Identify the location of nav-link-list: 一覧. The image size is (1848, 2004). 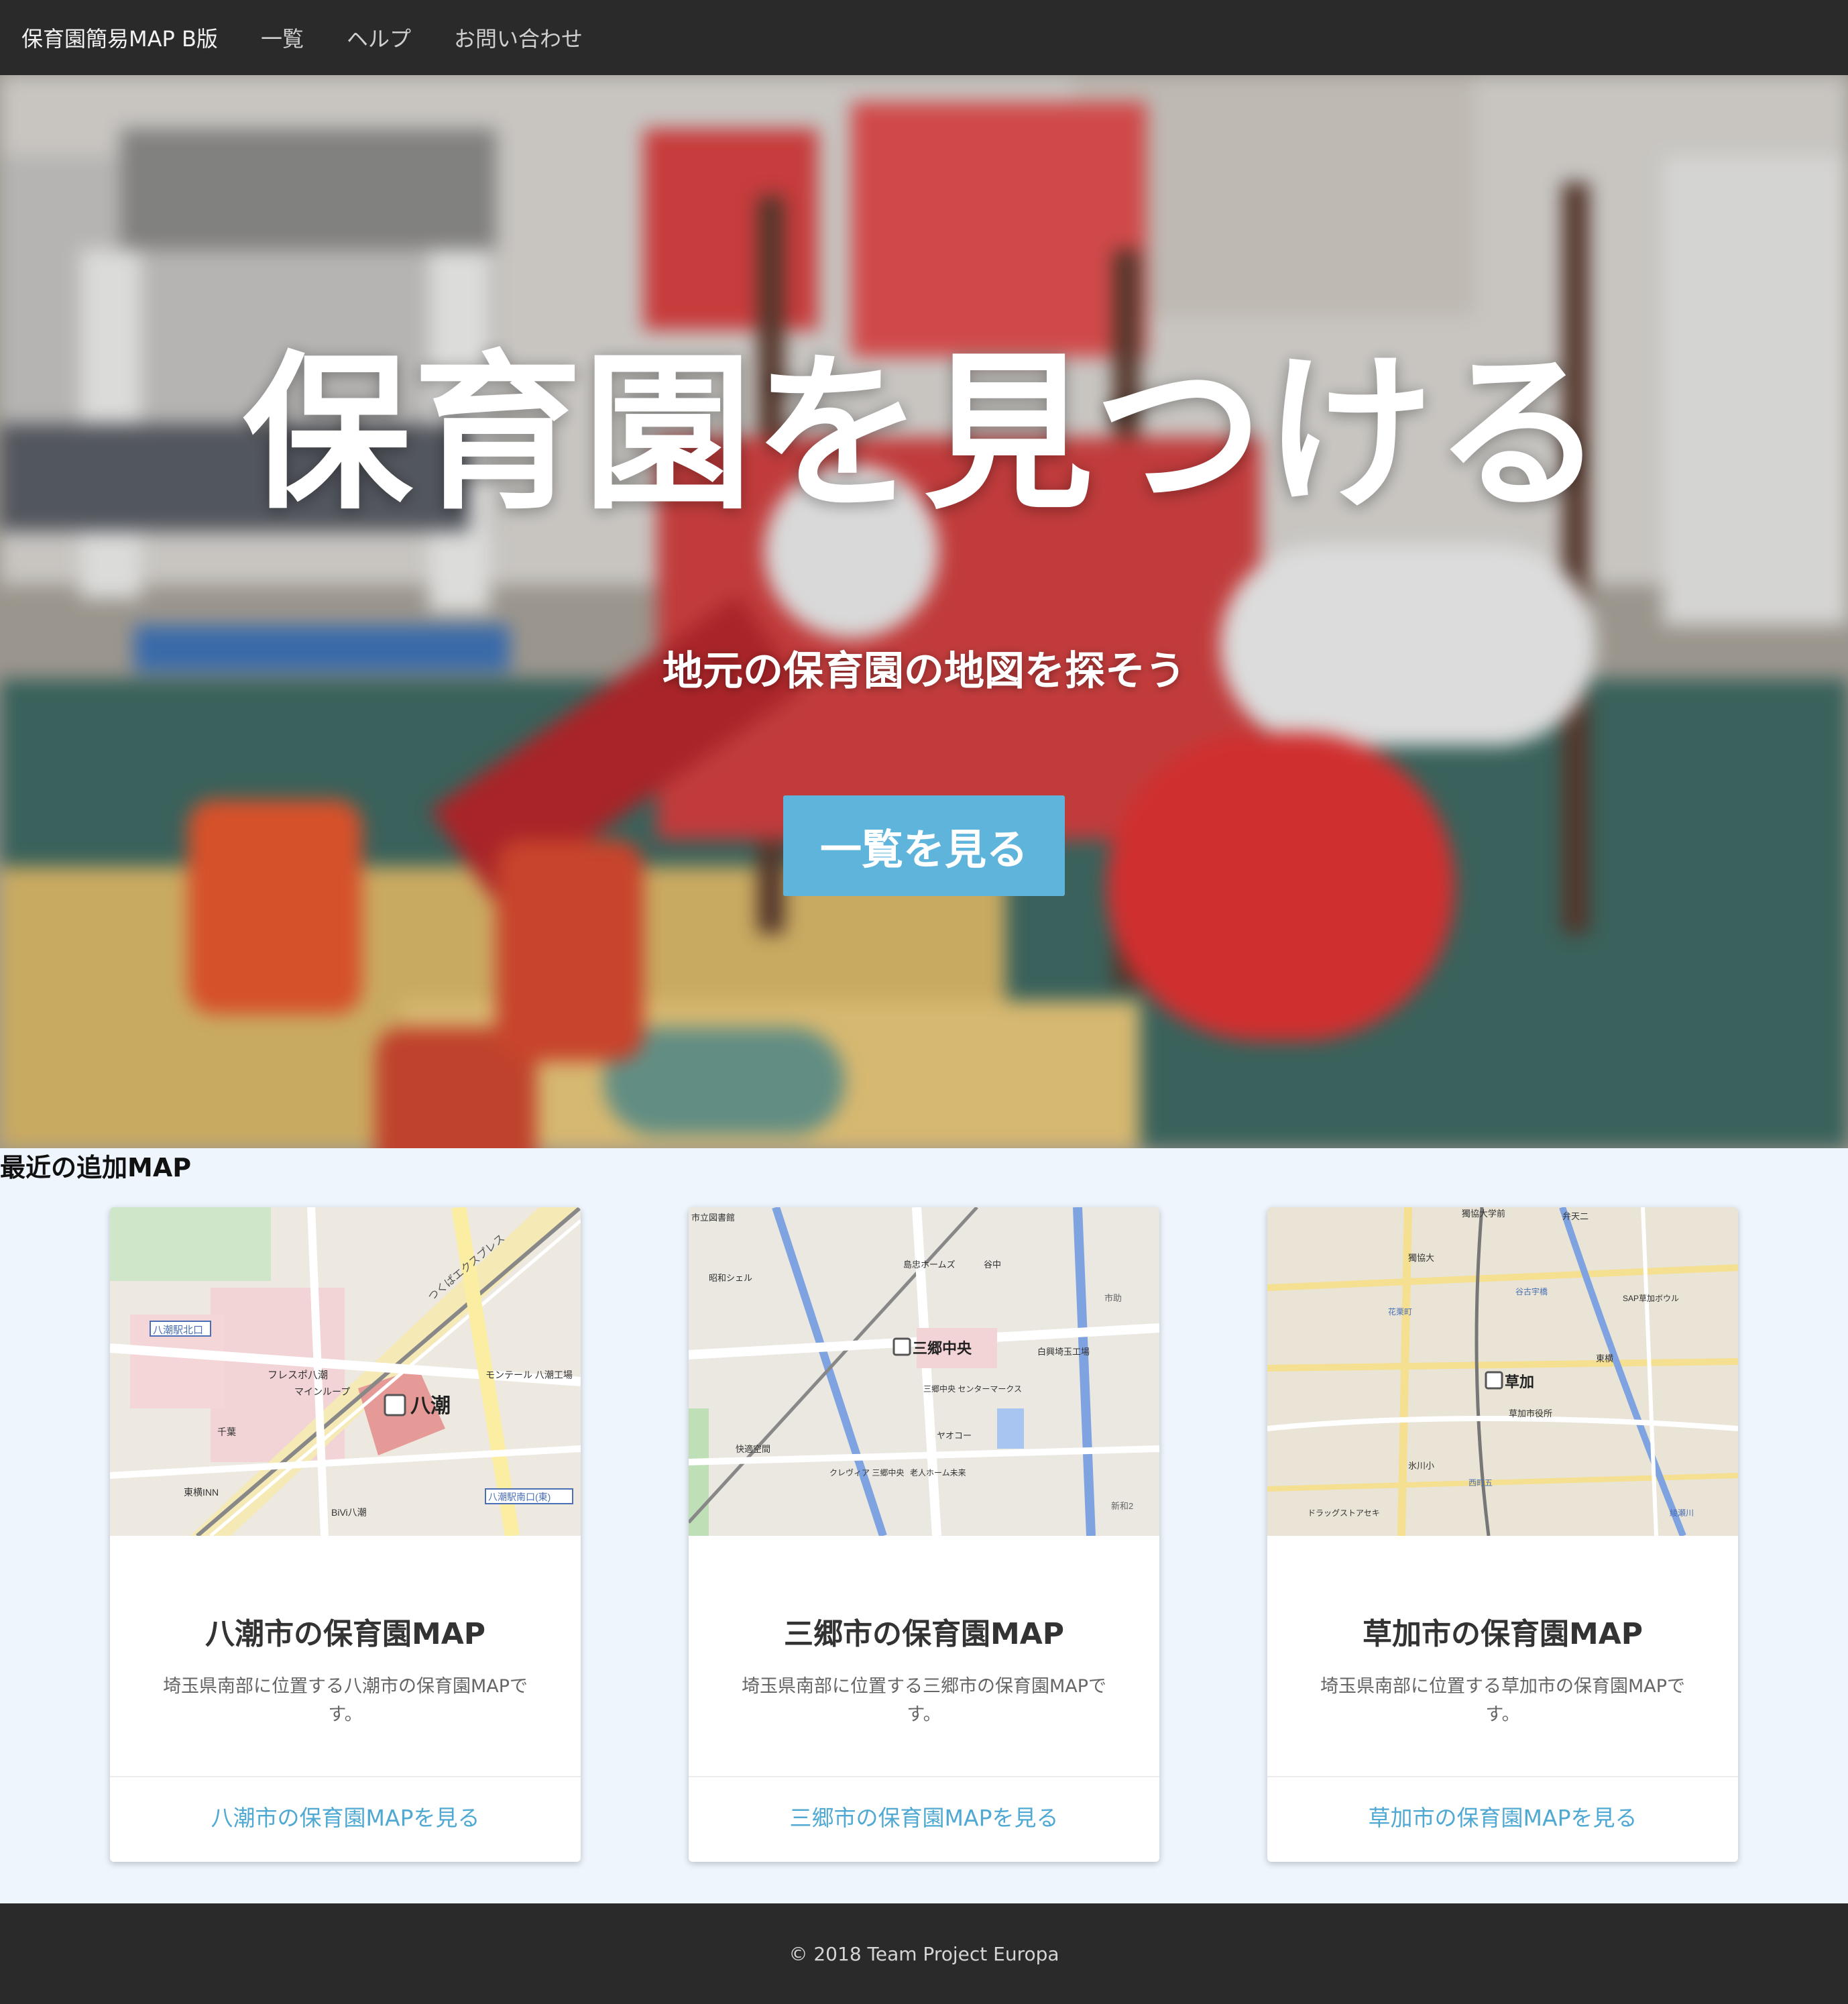
(282, 38).